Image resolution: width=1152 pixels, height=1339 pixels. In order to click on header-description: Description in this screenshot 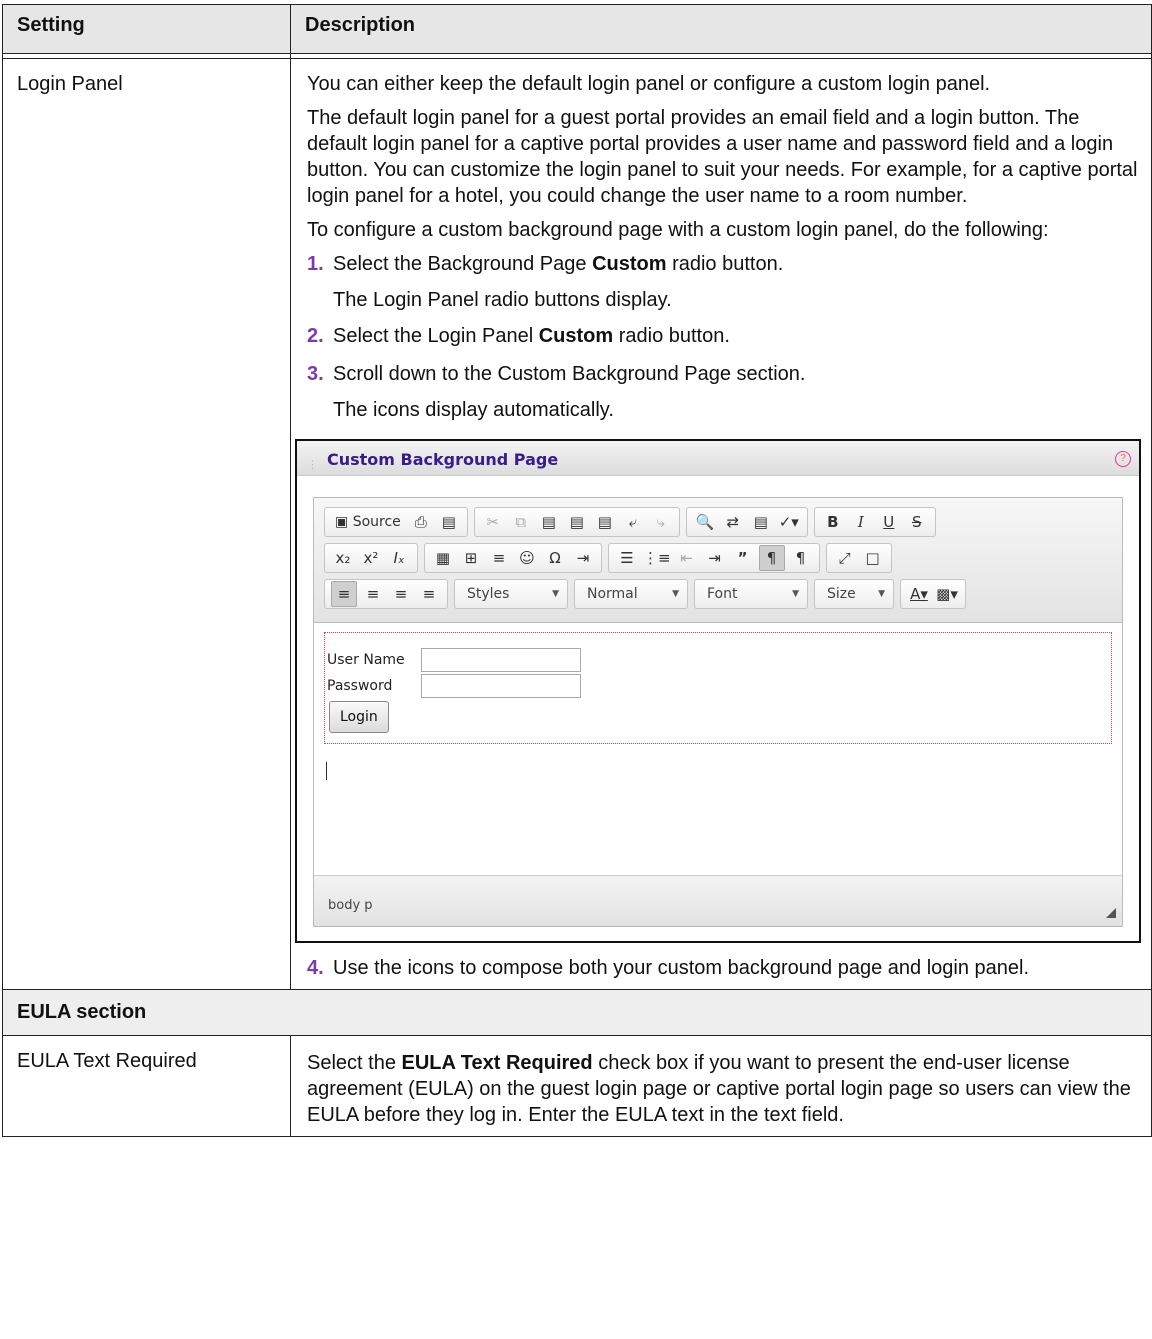, I will do `click(721, 29)`.